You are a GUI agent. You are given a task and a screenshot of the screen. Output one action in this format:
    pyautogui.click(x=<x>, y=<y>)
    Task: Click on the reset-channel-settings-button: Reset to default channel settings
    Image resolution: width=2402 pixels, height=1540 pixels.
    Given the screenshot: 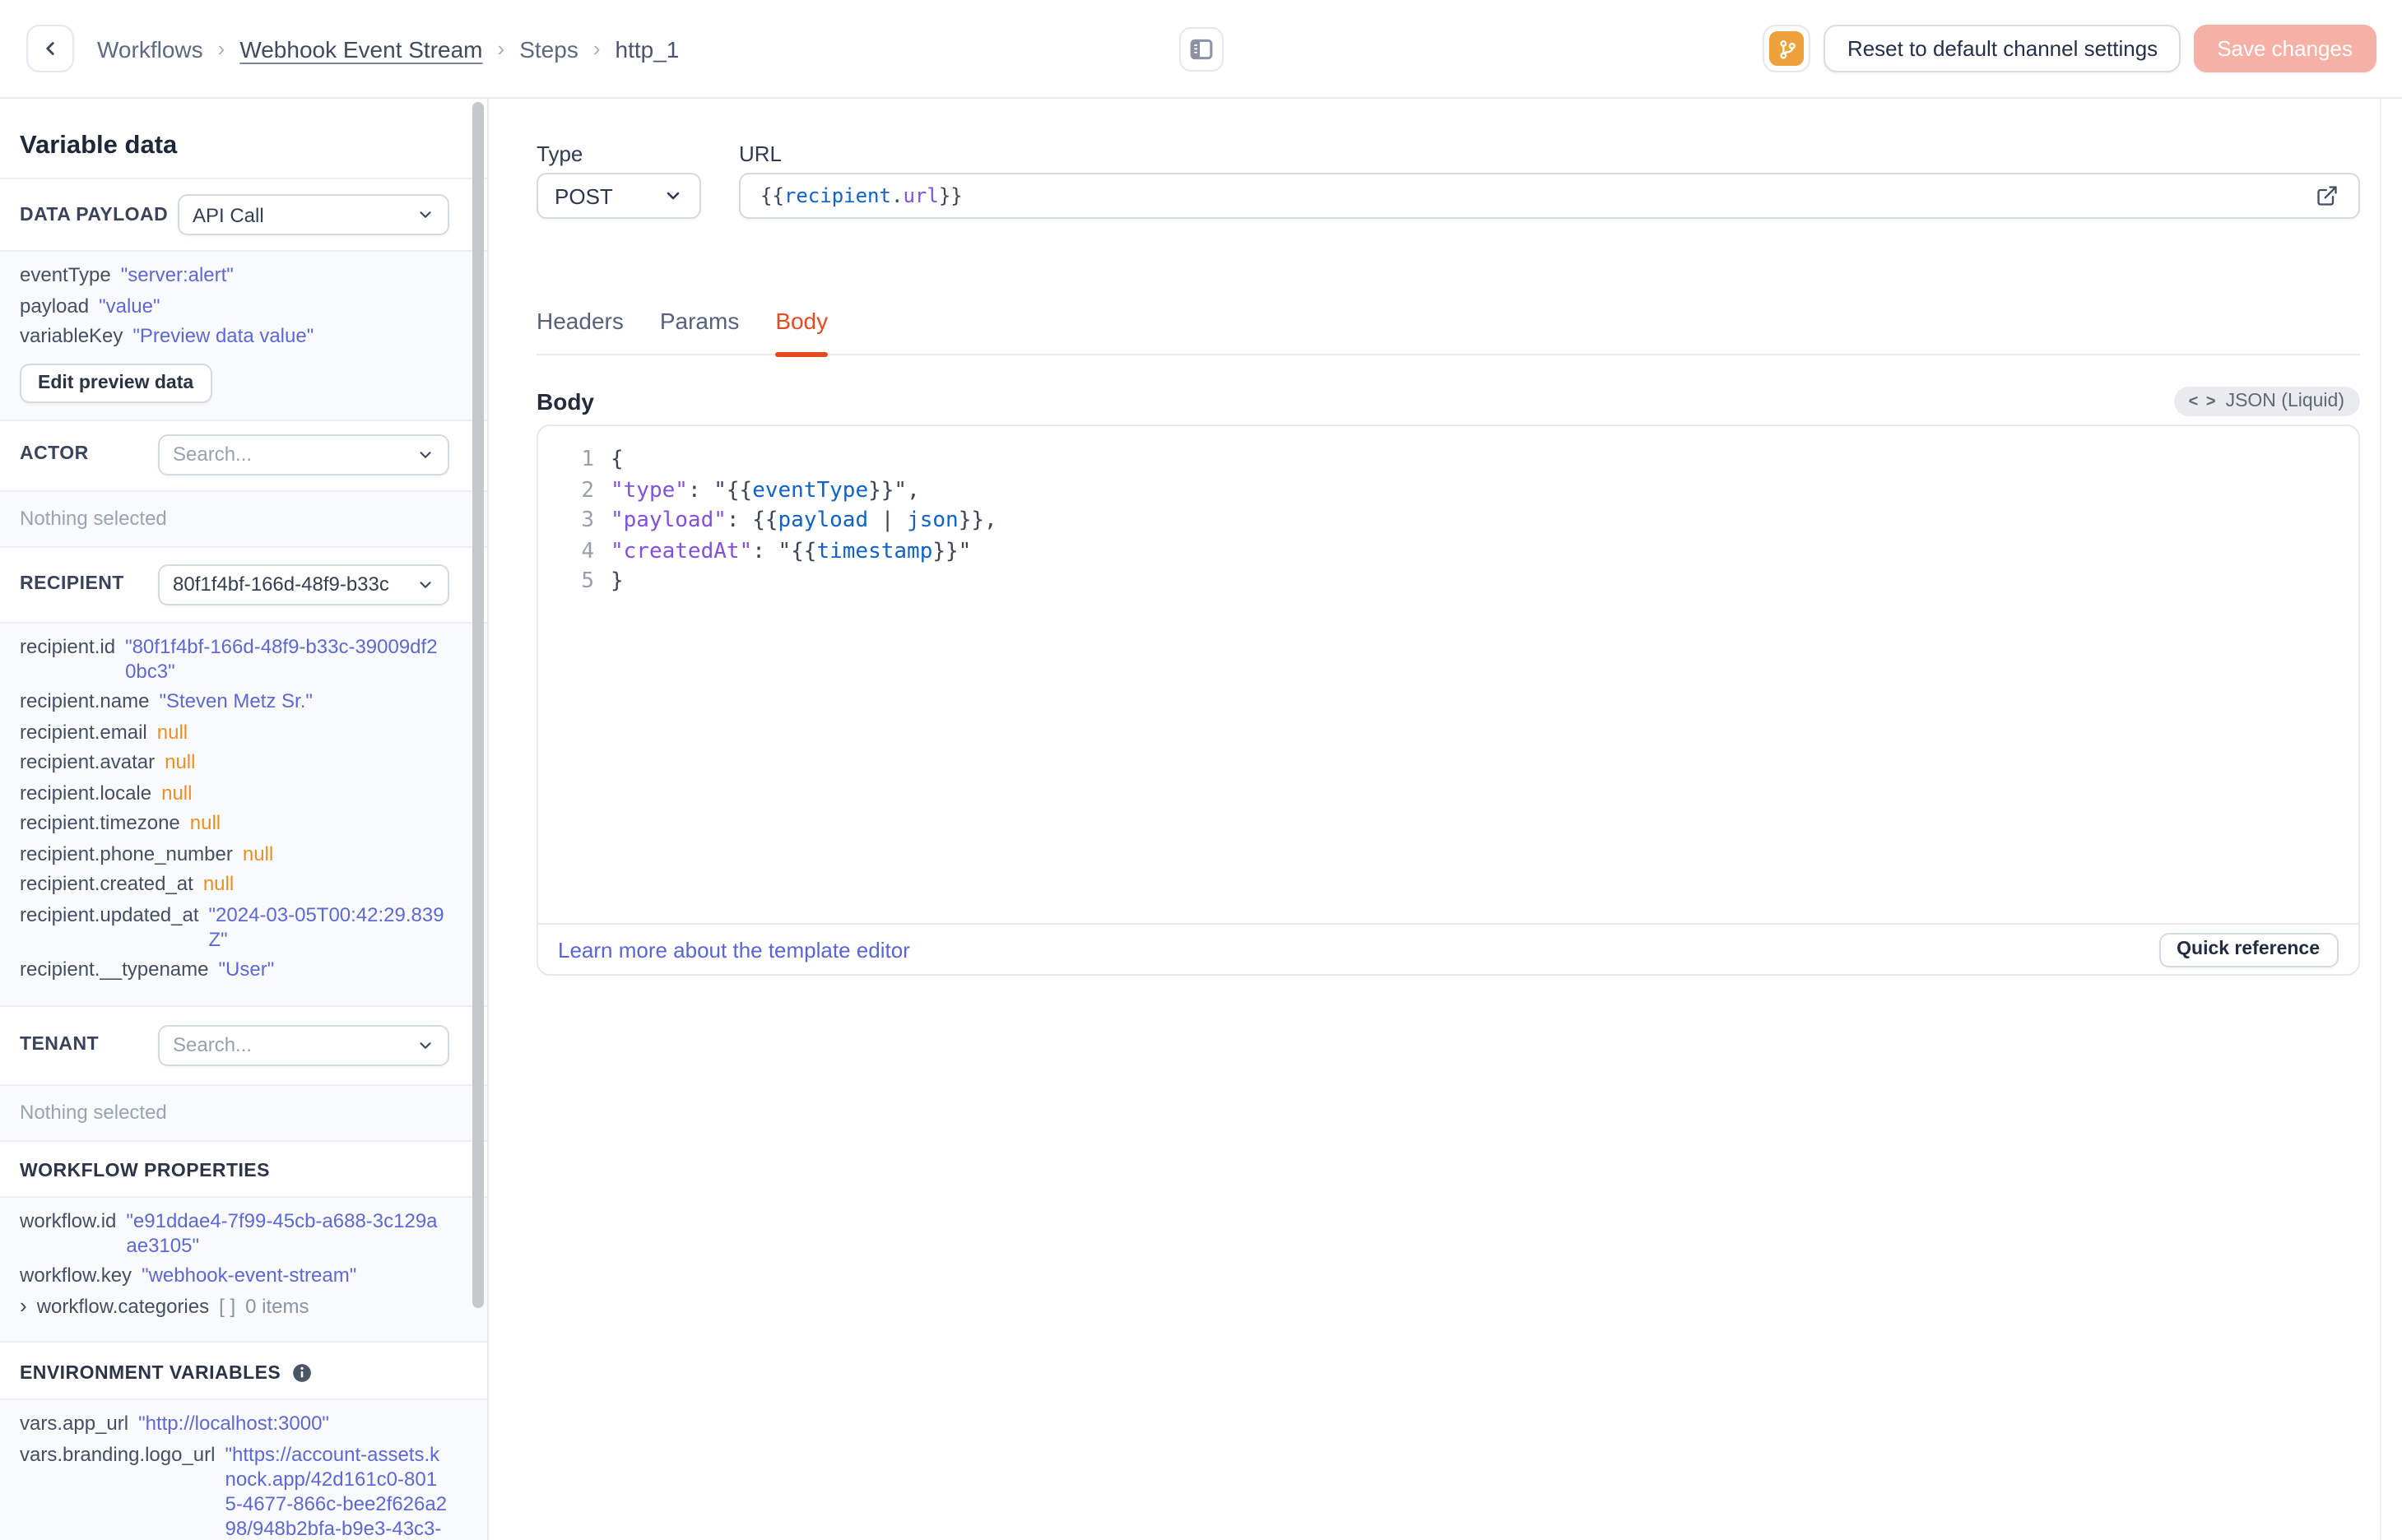 What is the action you would take?
    pyautogui.click(x=2002, y=48)
    